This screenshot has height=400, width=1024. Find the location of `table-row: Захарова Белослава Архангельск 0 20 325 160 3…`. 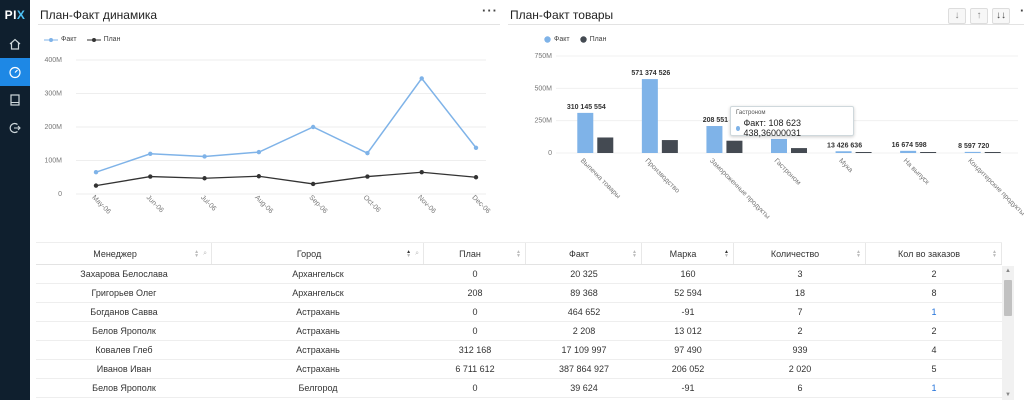

table-row: Захарова Белослава Архангельск 0 20 325 160 3… is located at coordinates (519, 274).